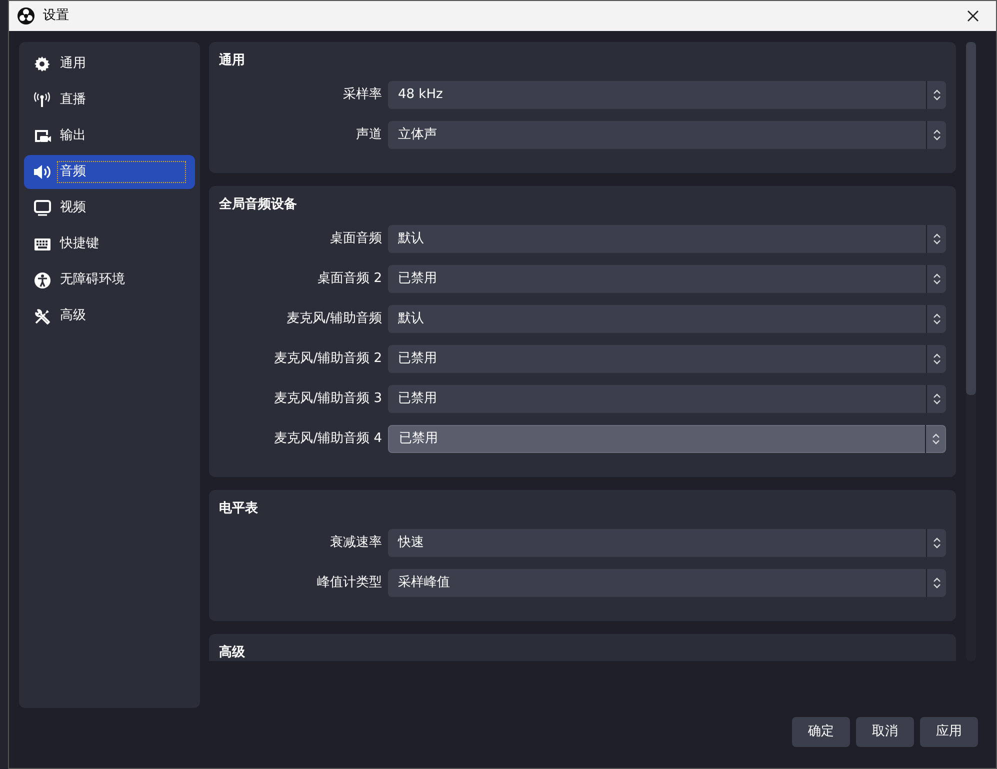  What do you see at coordinates (232, 652) in the screenshot?
I see `group-title: 高级` at bounding box center [232, 652].